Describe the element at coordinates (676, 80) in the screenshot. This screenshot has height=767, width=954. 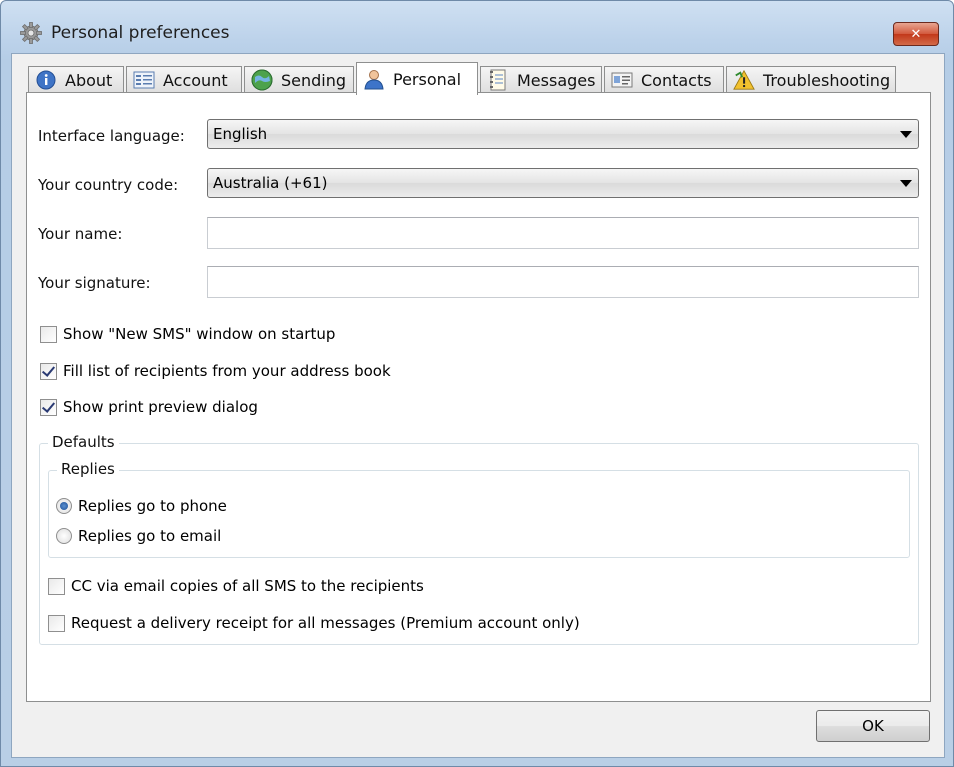
I see `tab-label: Contacts` at that location.